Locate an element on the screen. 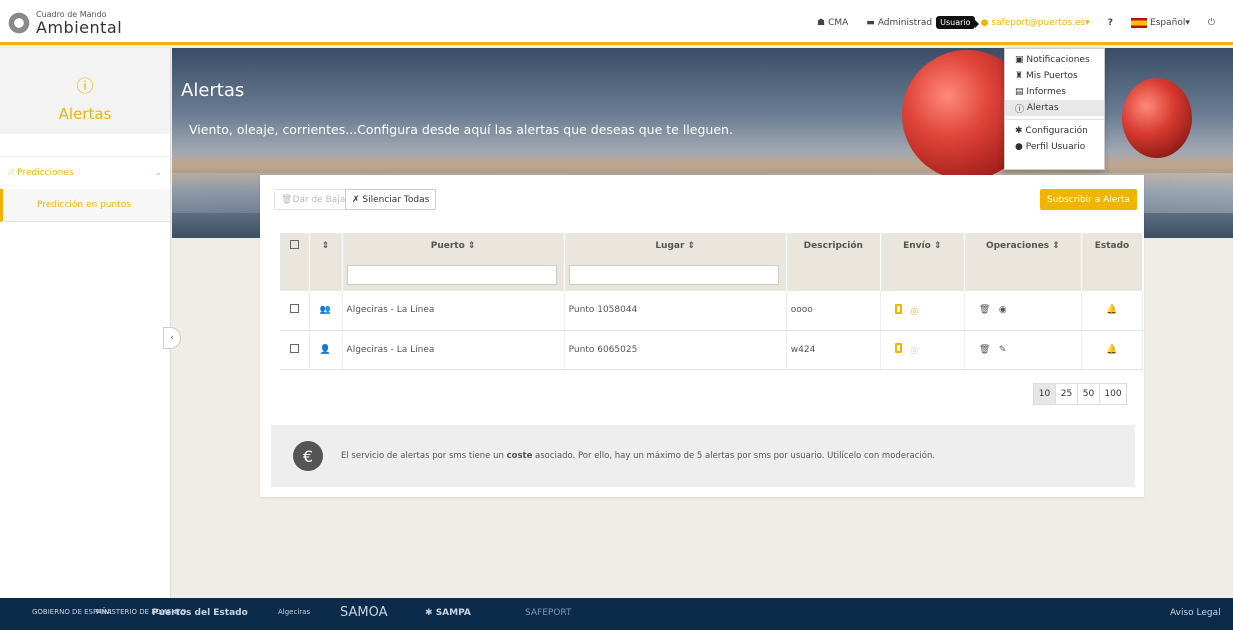 The width and height of the screenshot is (1233, 630). page-size-option: 25 is located at coordinates (1067, 394).